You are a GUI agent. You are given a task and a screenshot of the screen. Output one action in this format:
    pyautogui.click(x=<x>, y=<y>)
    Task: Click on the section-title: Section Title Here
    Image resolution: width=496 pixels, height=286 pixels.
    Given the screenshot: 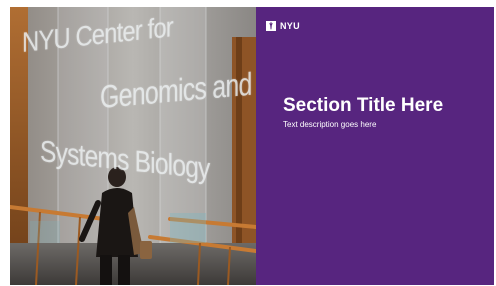 What is the action you would take?
    pyautogui.click(x=363, y=105)
    